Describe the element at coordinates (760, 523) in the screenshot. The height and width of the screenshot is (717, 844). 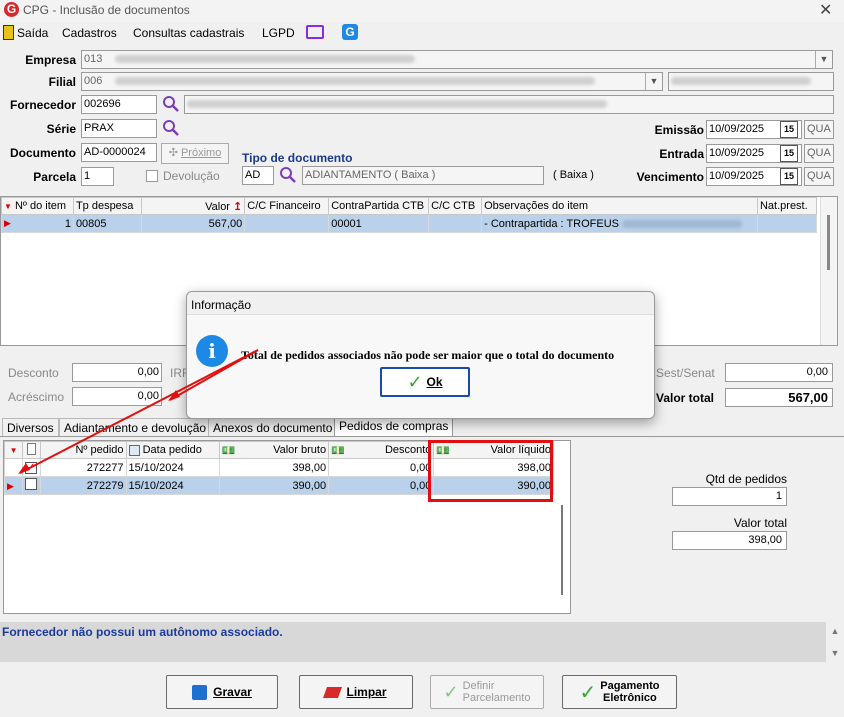
I see `summary-total-label: Valor total` at that location.